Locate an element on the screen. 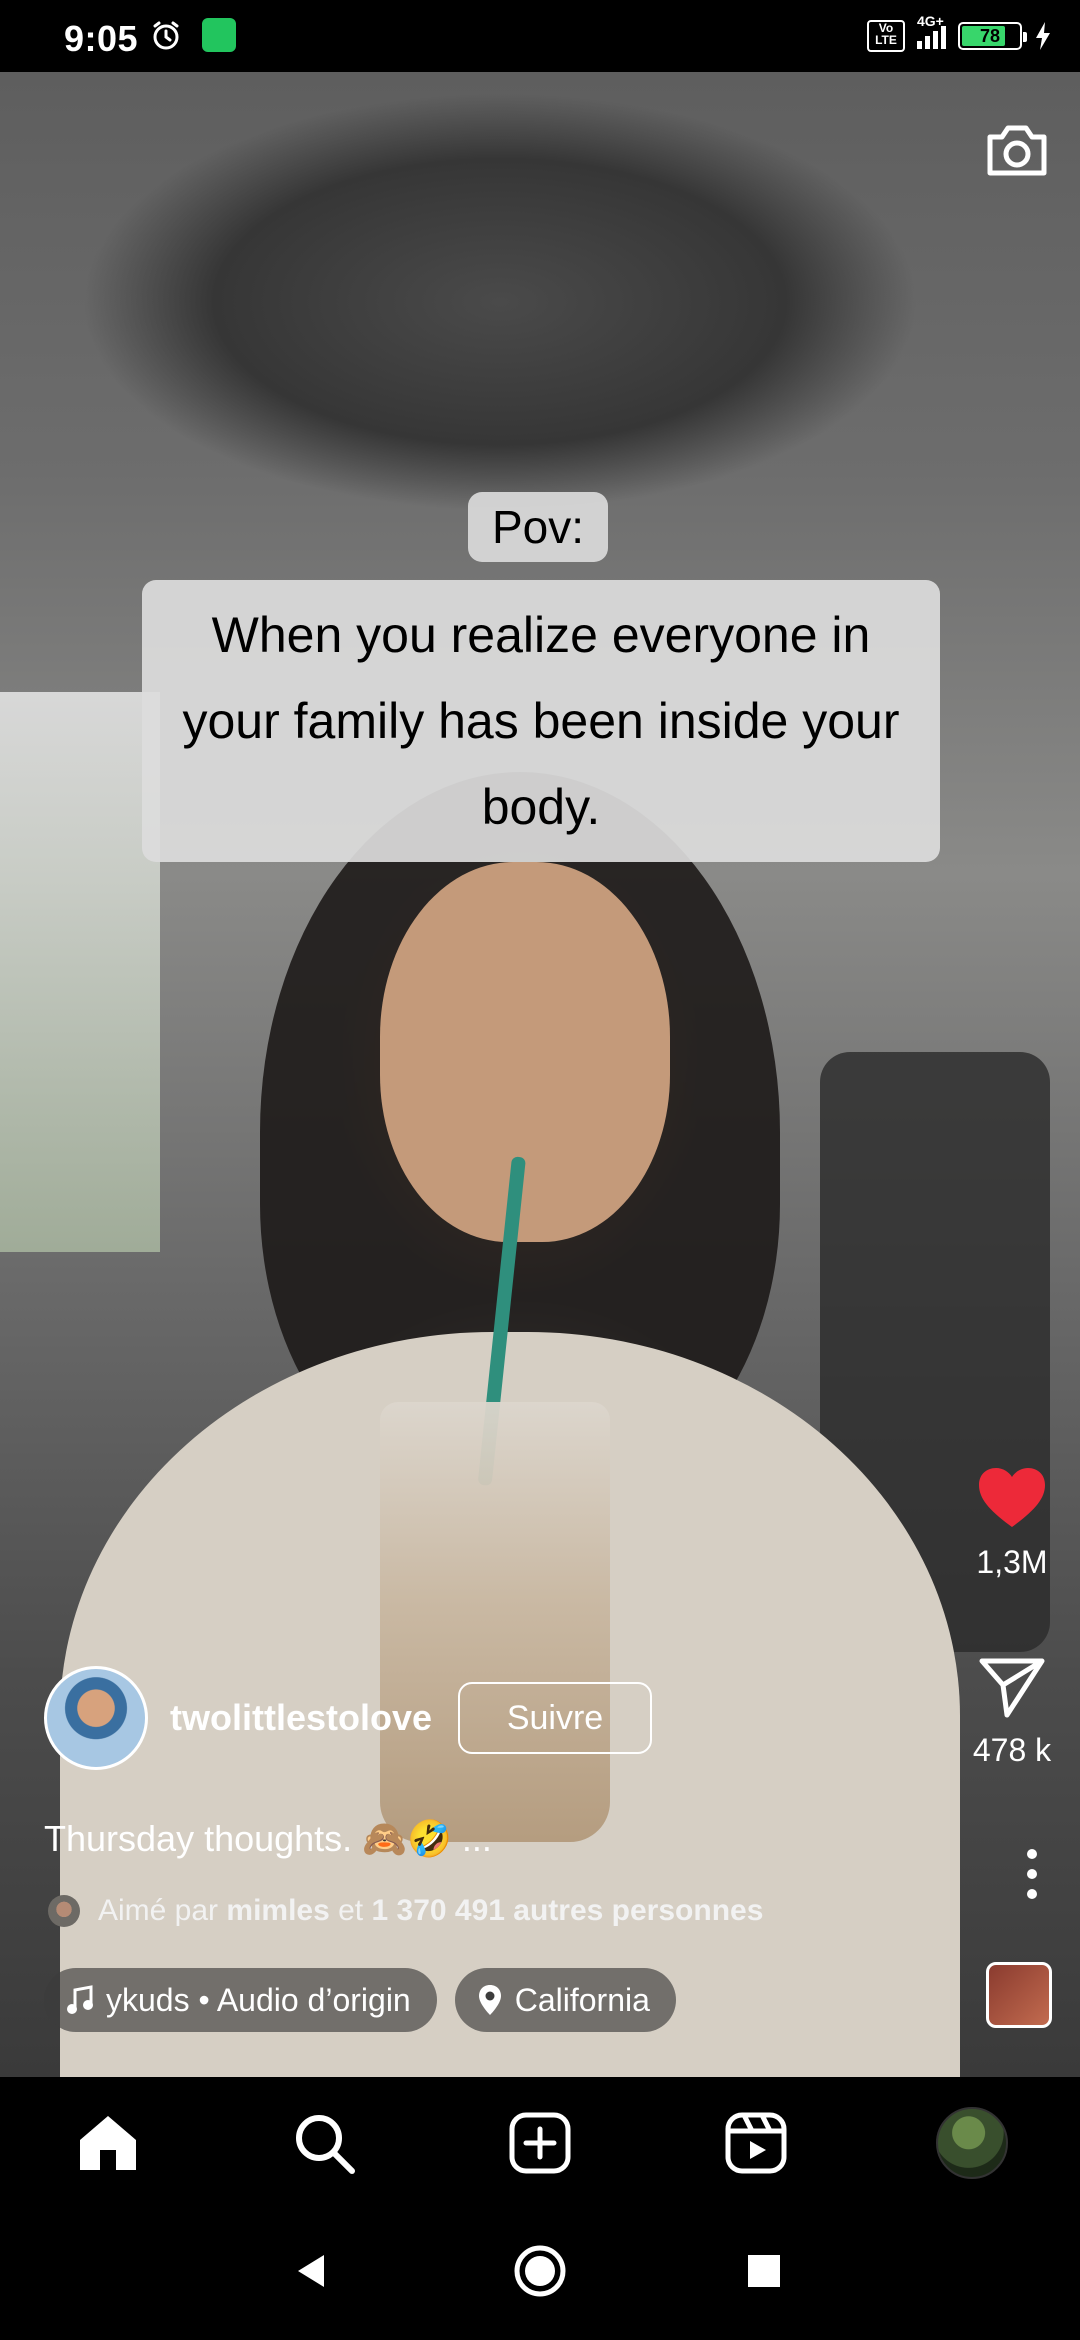 The height and width of the screenshot is (2340, 1080). app-notification-icon is located at coordinates (219, 35).